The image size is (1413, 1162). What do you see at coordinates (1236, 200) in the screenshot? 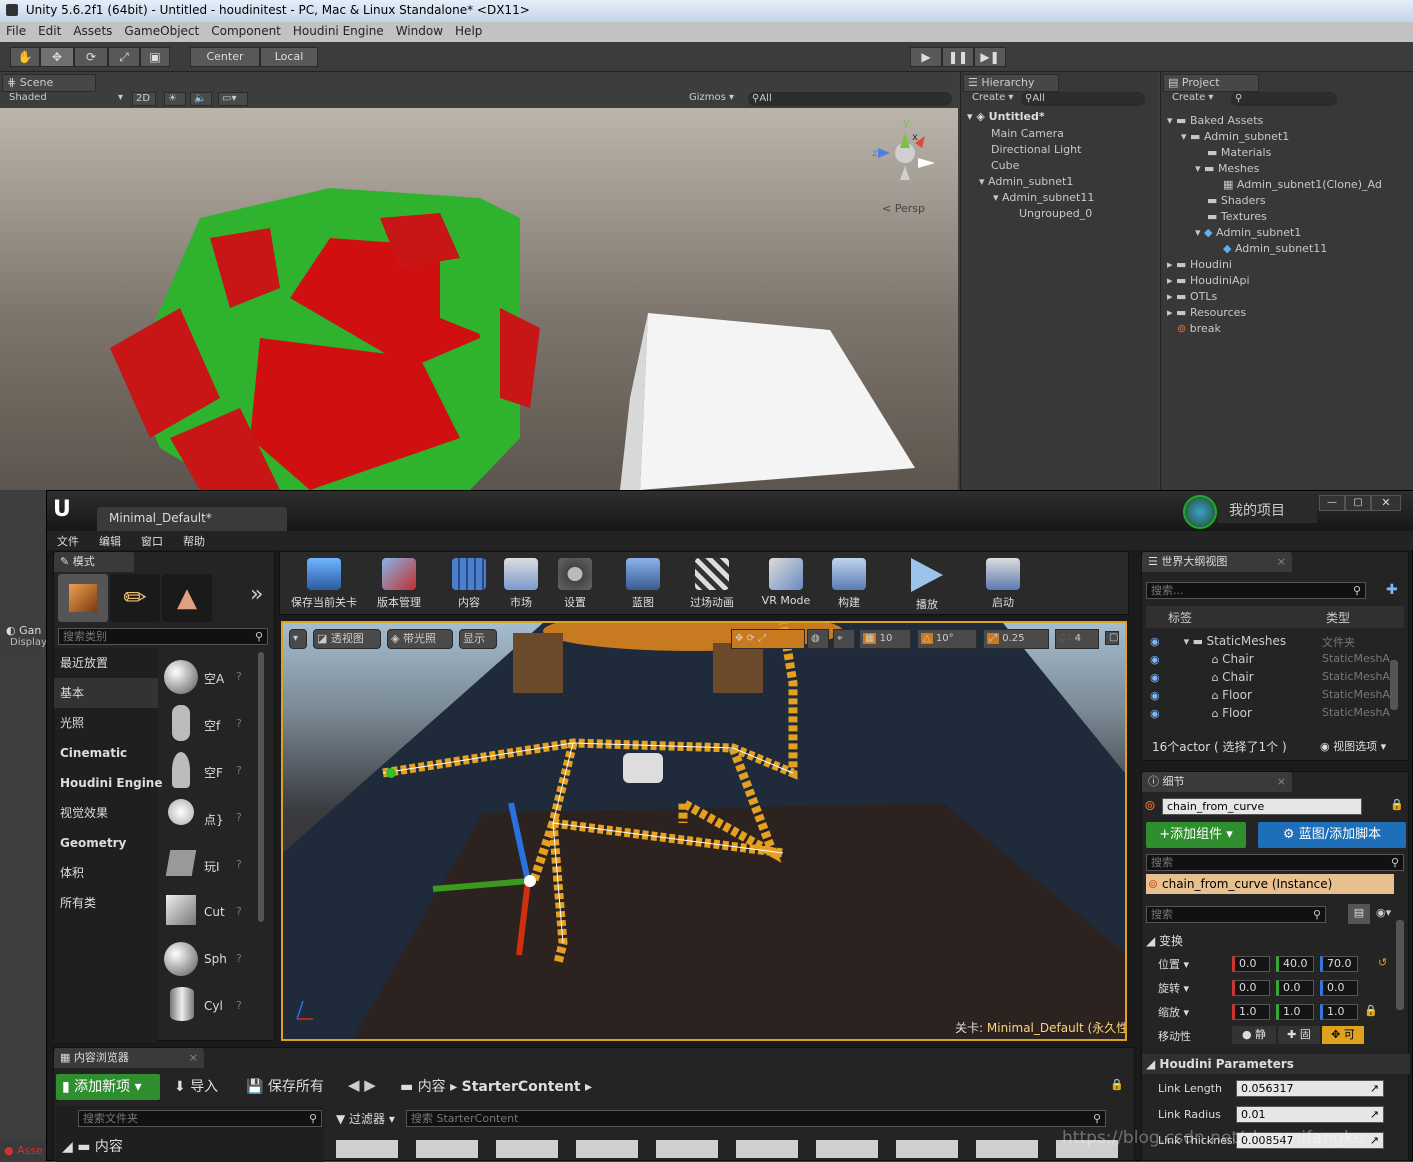
I see `project-item: ▬ Shaders` at bounding box center [1236, 200].